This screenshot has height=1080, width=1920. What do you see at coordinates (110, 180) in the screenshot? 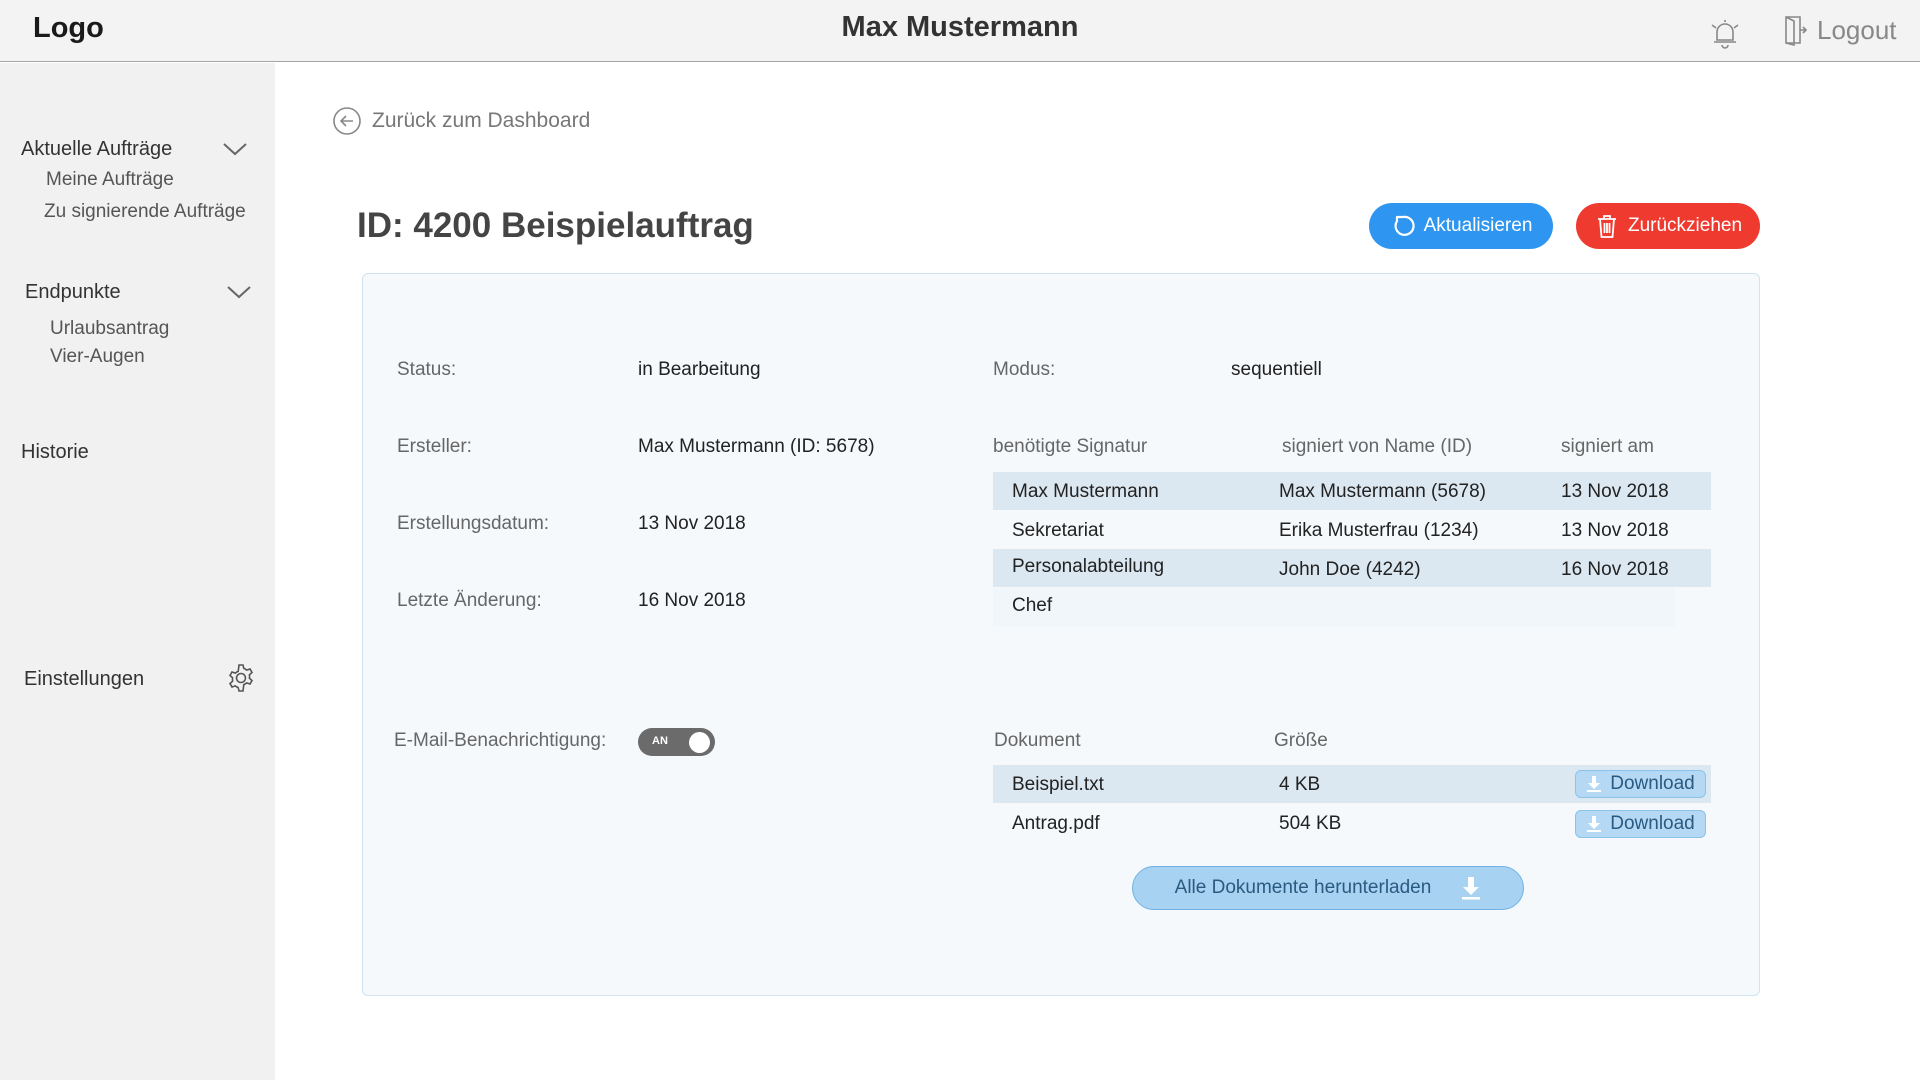
I see `sidebar-item-meine-auftraege: Meine Aufträge` at bounding box center [110, 180].